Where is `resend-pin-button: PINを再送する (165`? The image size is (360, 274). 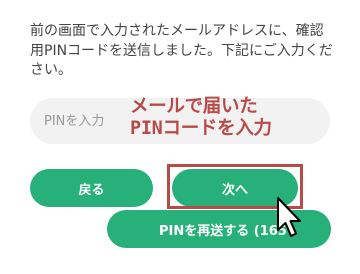
resend-pin-button: PINを再送する (165 is located at coordinates (219, 229).